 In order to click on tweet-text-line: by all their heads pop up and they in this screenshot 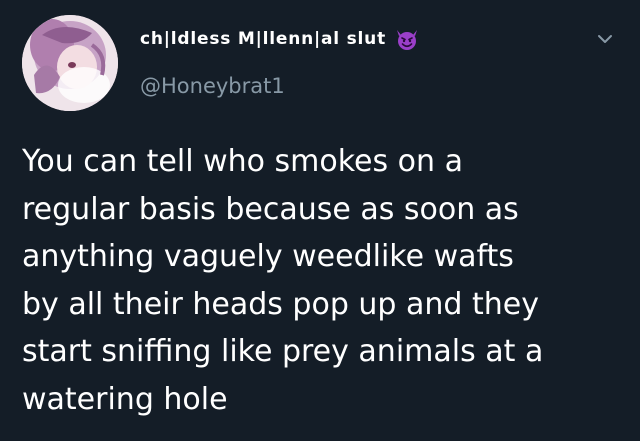, I will do `click(280, 304)`.